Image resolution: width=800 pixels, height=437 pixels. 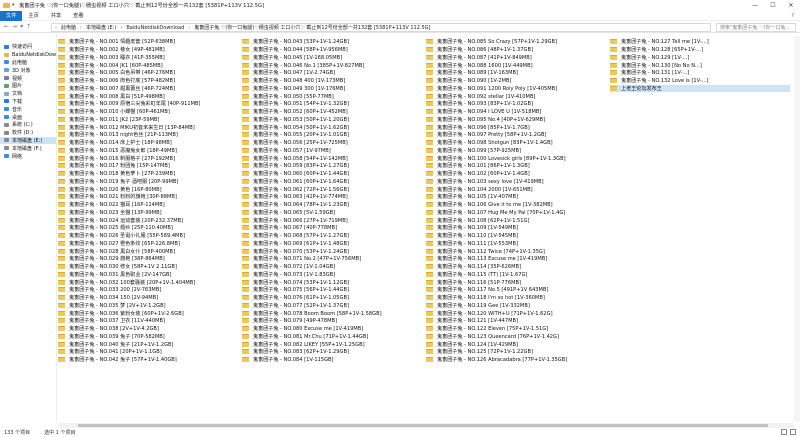 I want to click on folder-item: 上老王论坛发布王, so click(x=700, y=88).